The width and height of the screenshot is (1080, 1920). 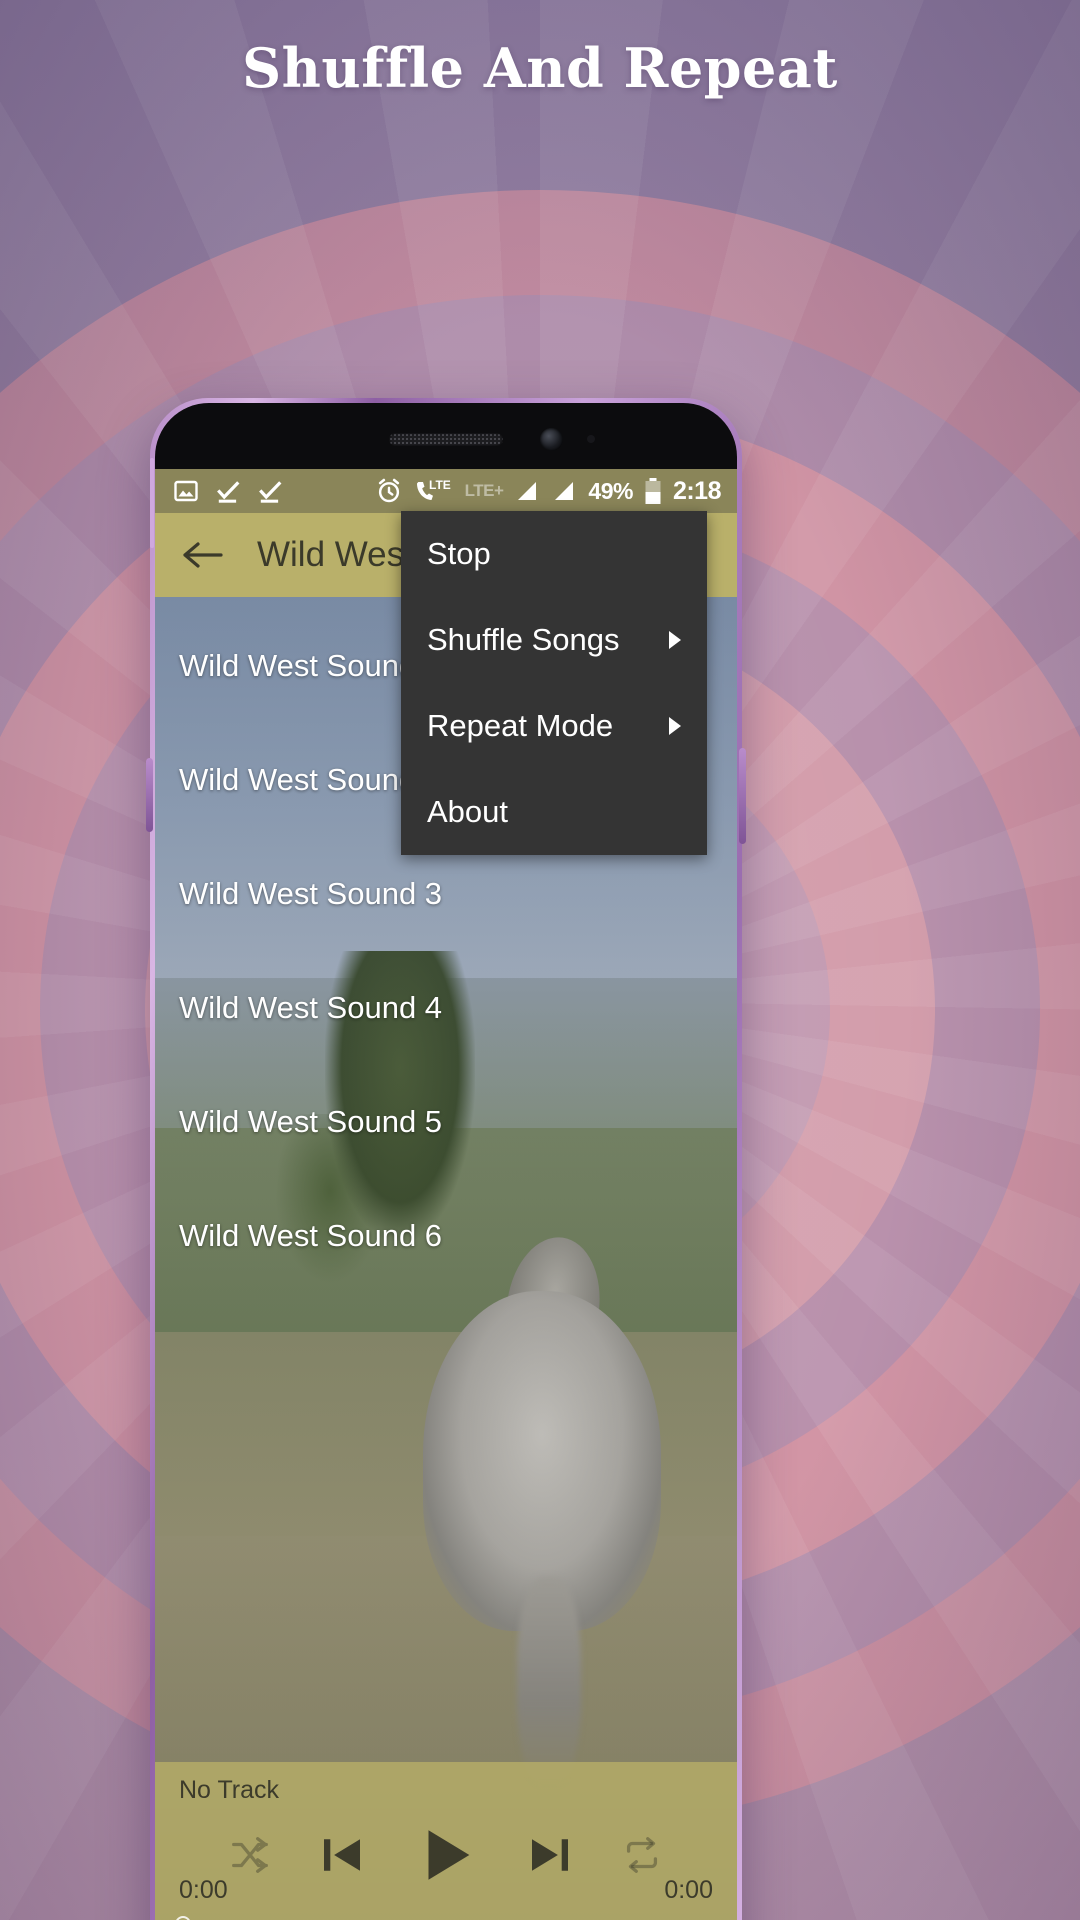 I want to click on menu-item-repeat-mode: Repeat Mode, so click(x=554, y=726).